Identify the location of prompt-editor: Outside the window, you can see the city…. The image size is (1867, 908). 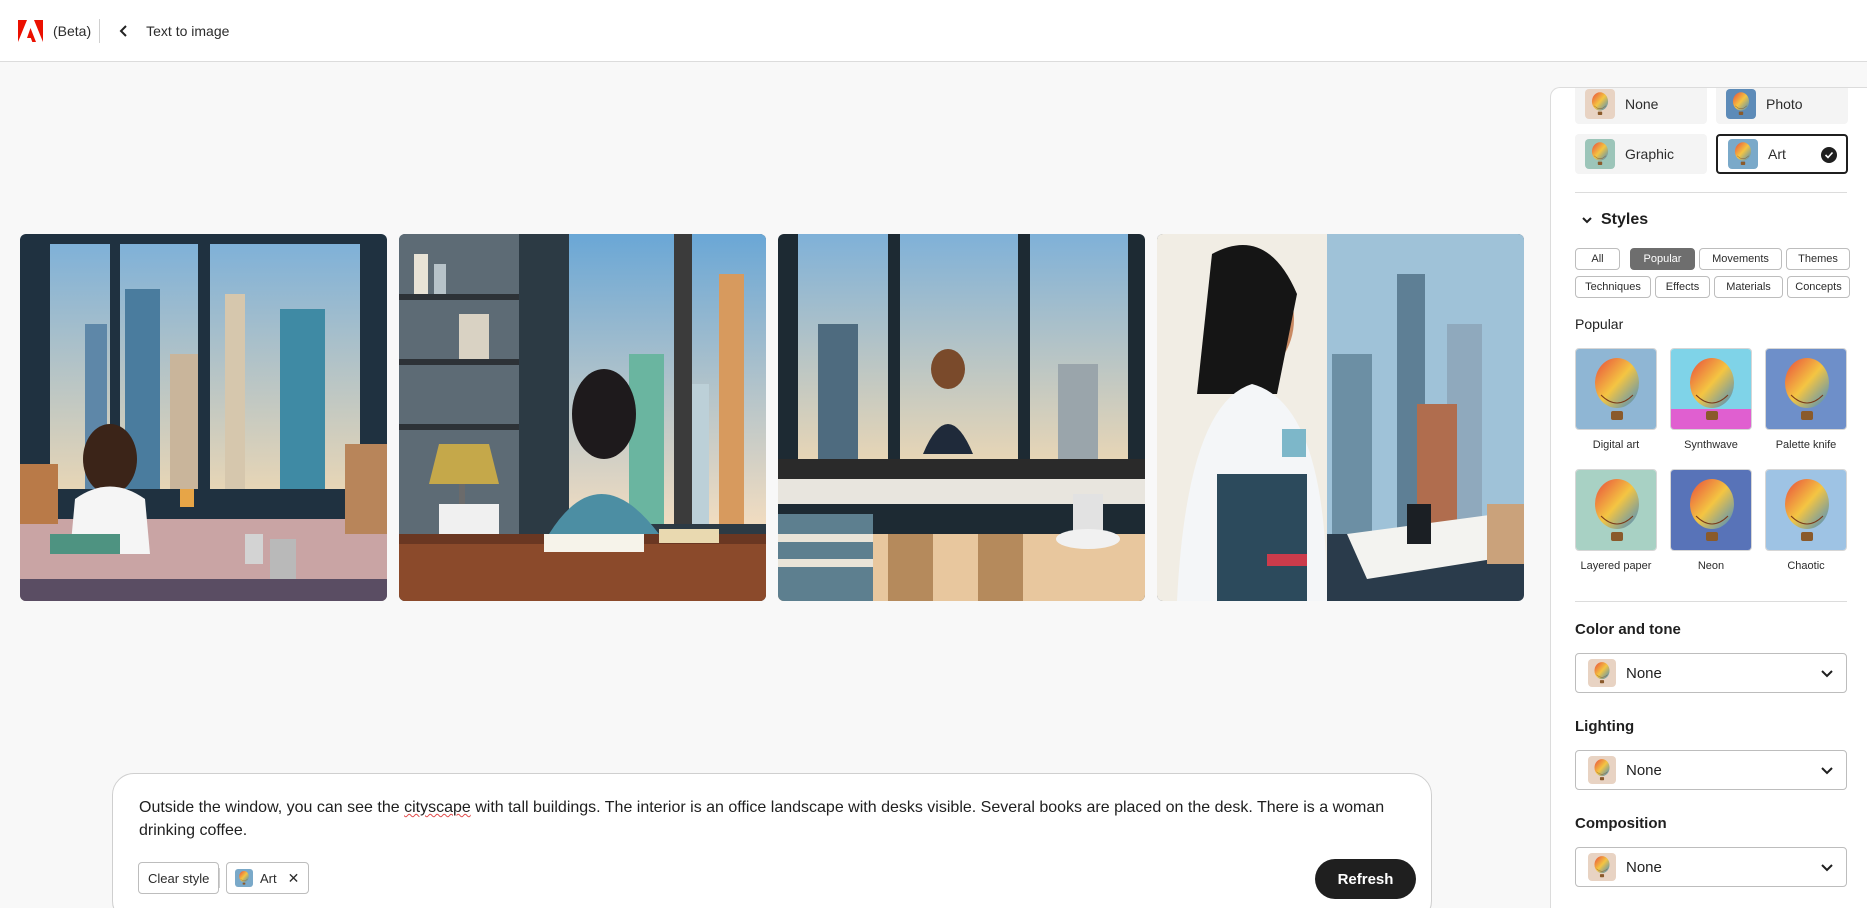
(772, 840).